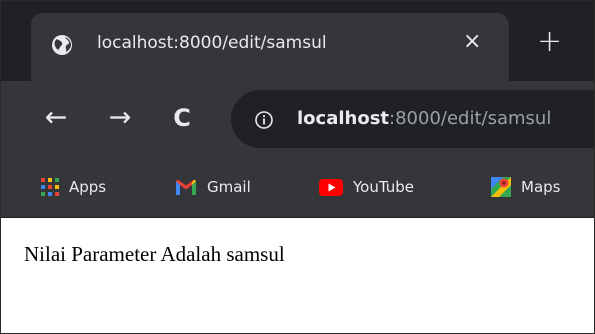  I want to click on reload-button: C, so click(182, 118).